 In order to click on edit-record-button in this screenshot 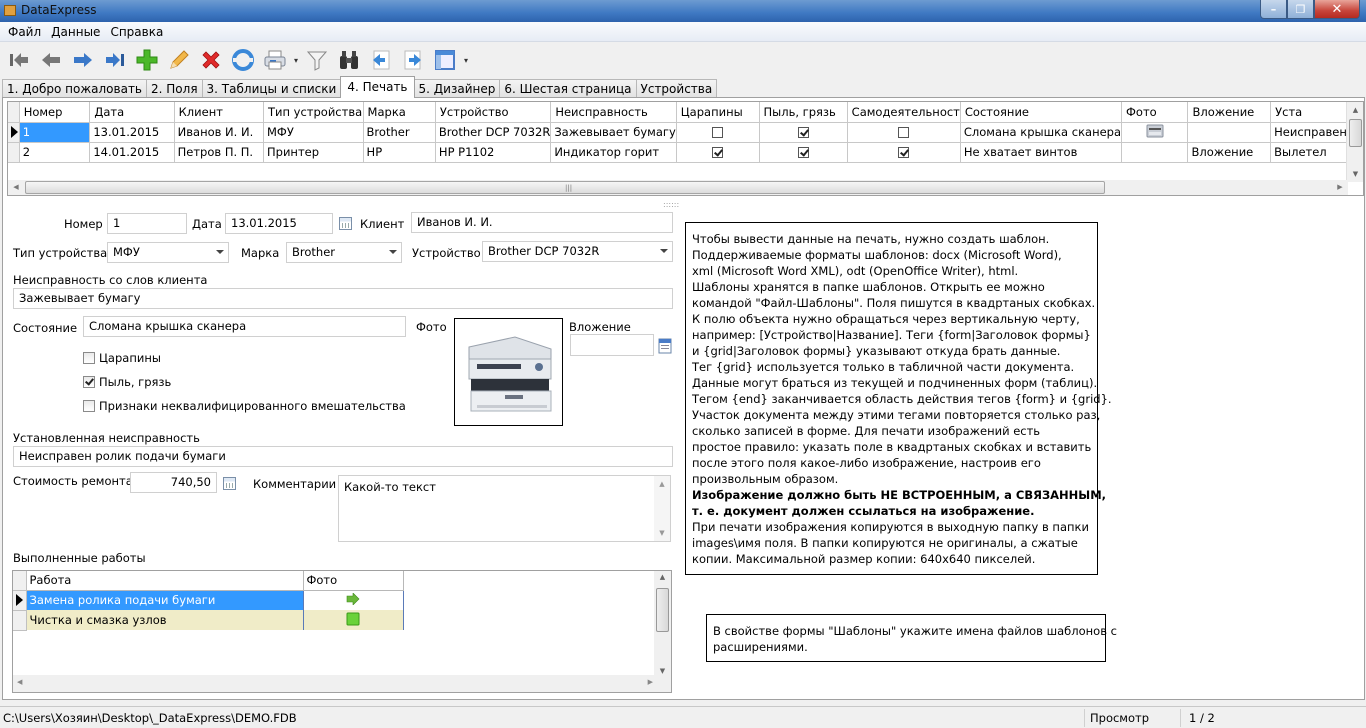, I will do `click(179, 60)`.